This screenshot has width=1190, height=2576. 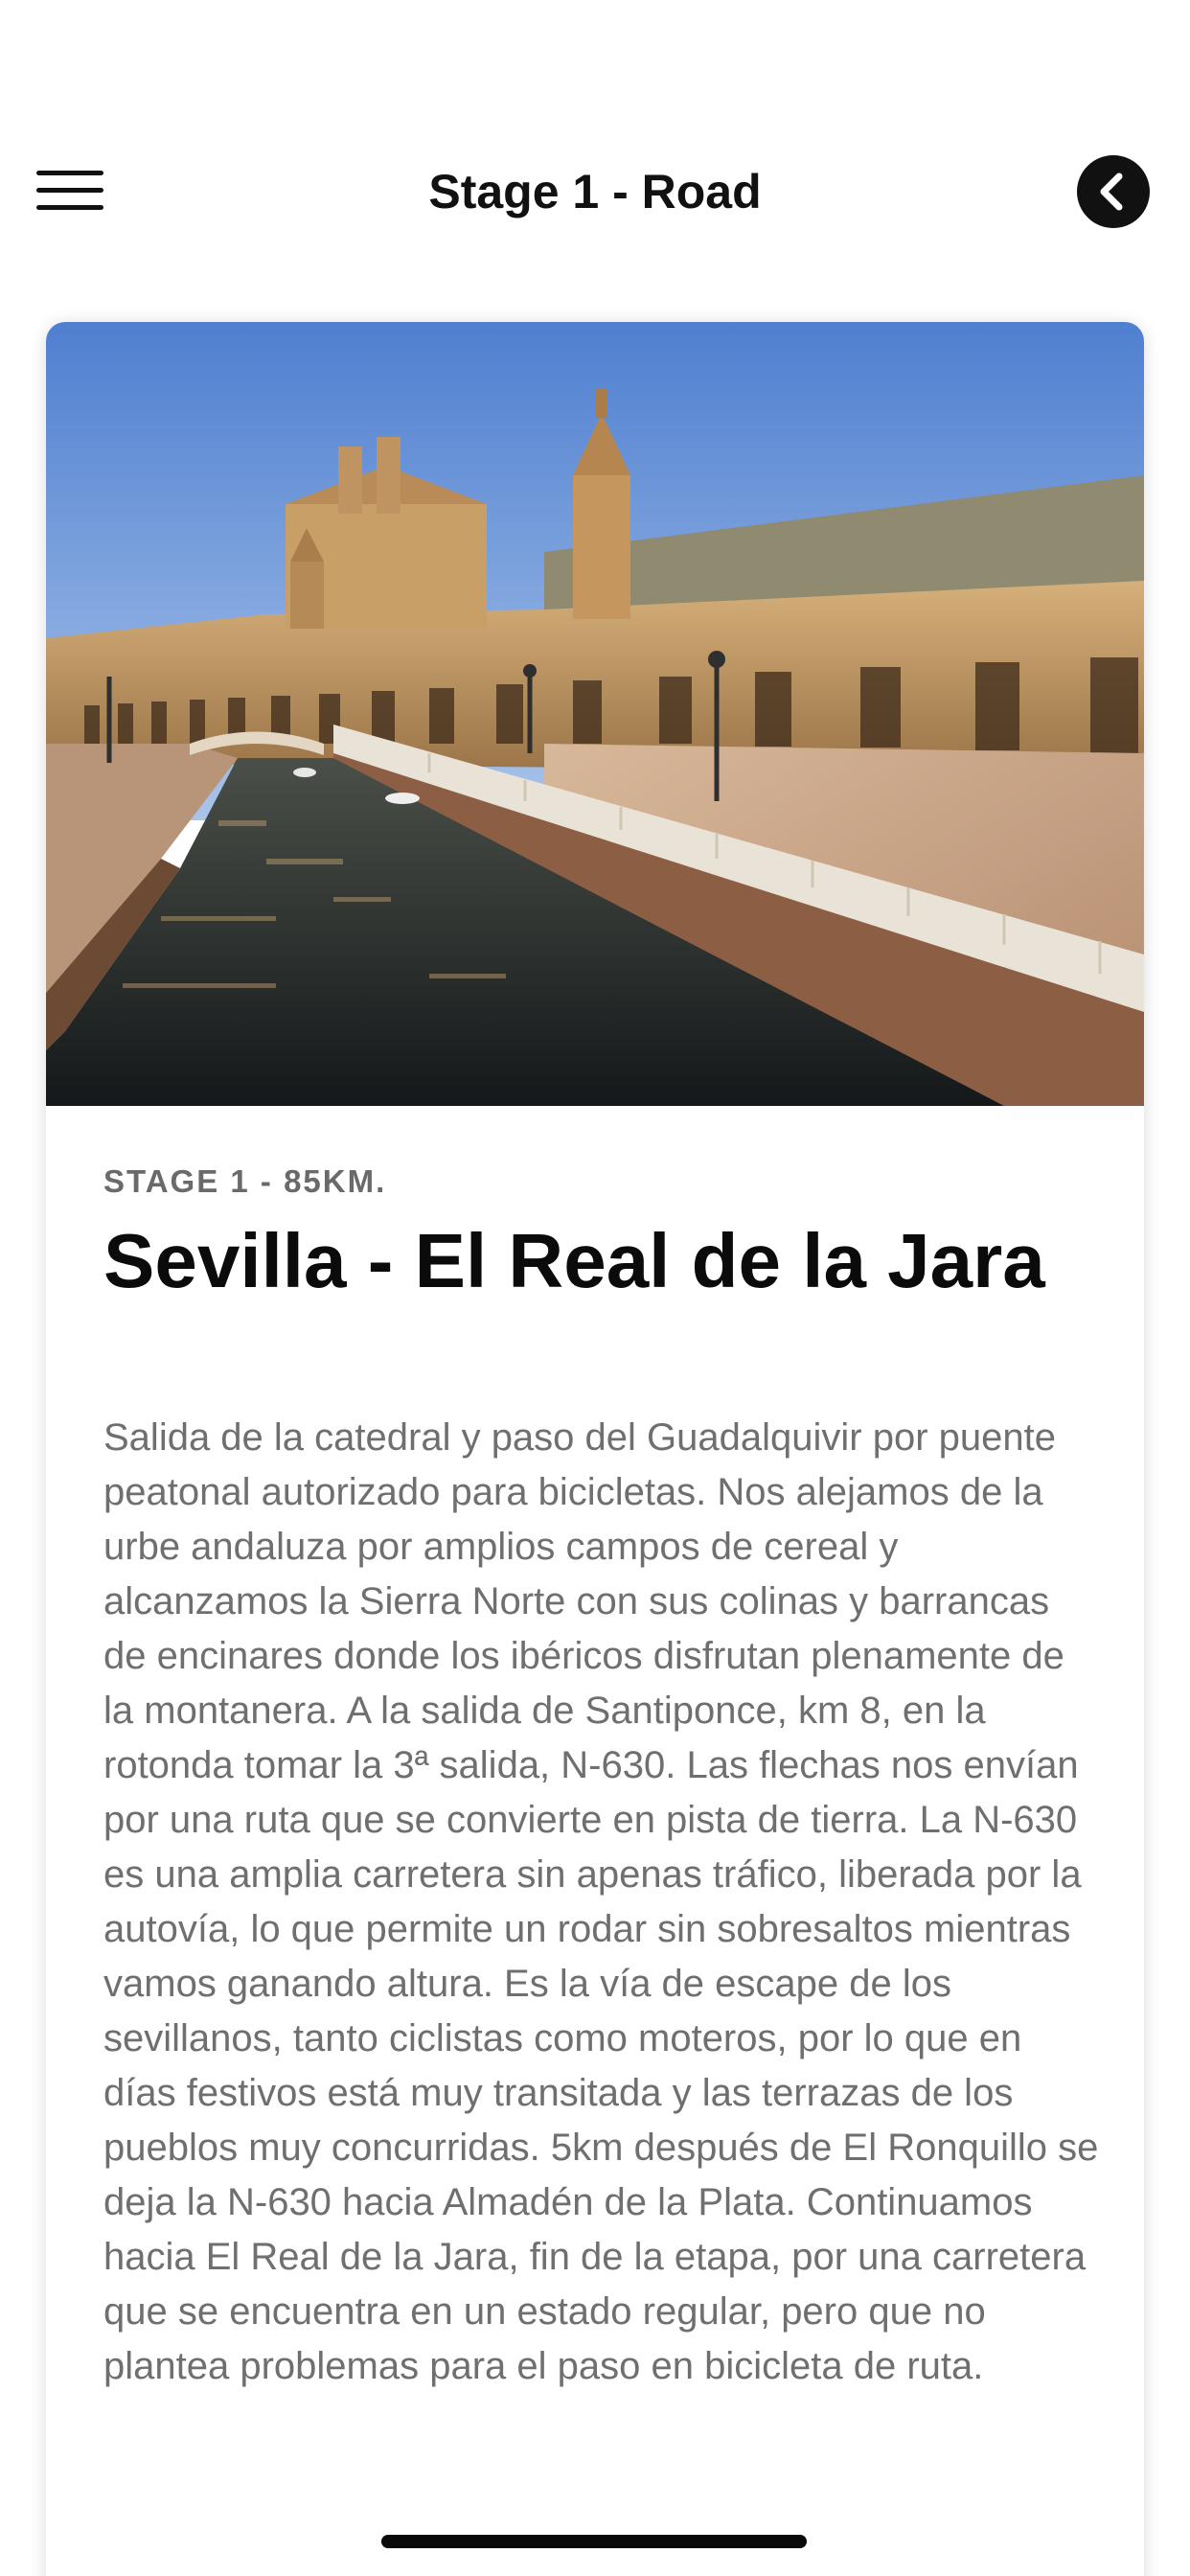 I want to click on back-button, so click(x=1113, y=191).